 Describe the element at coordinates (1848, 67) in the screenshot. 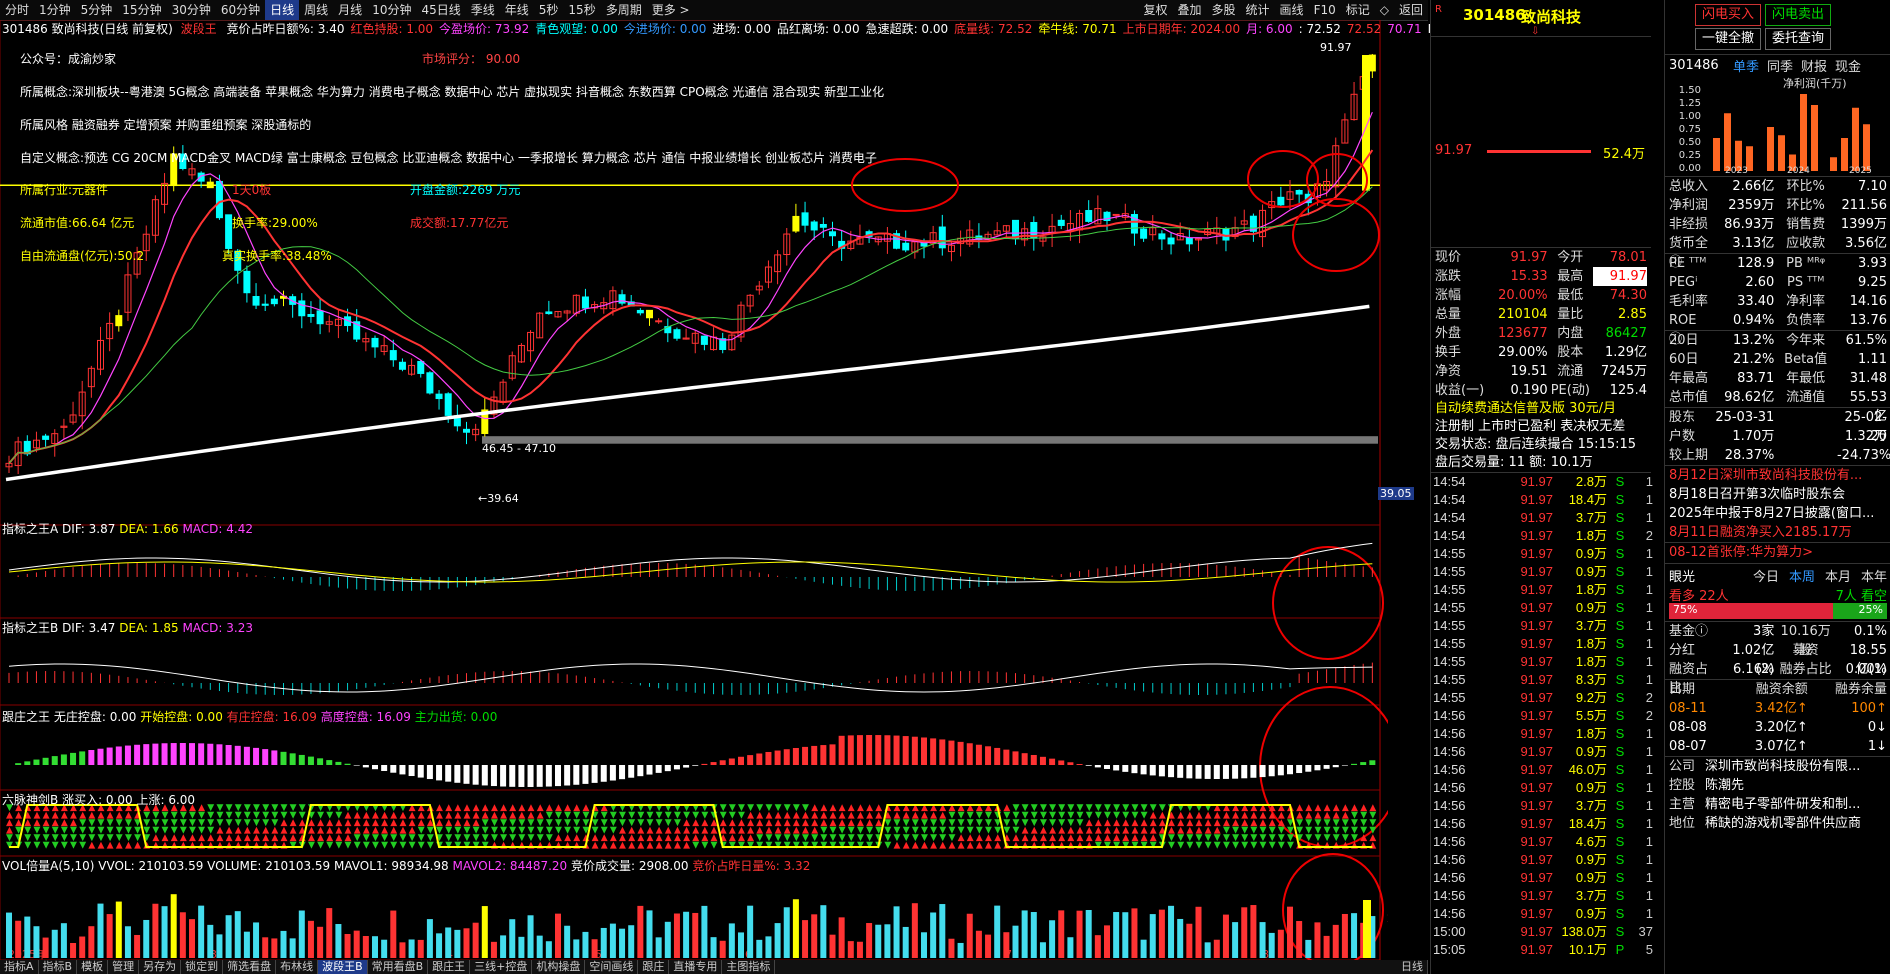

I see `f10-tab: 现金` at that location.